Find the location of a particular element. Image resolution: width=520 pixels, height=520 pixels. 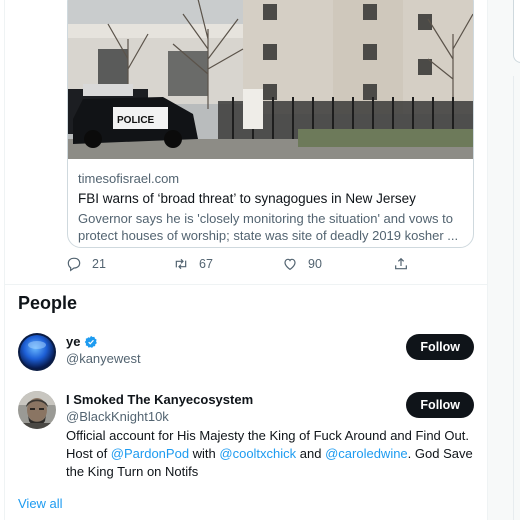

mention-link: @PardonPod is located at coordinates (150, 453).